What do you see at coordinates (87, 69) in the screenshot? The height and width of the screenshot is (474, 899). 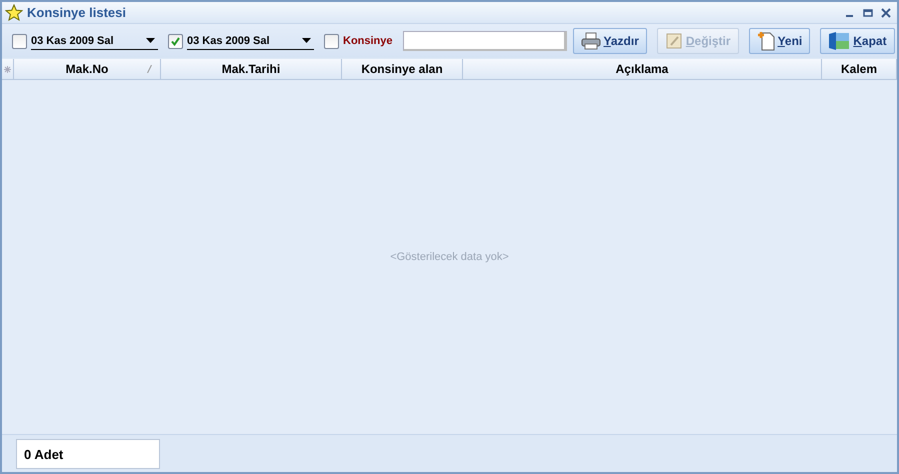 I see `column-header: Mak.No` at bounding box center [87, 69].